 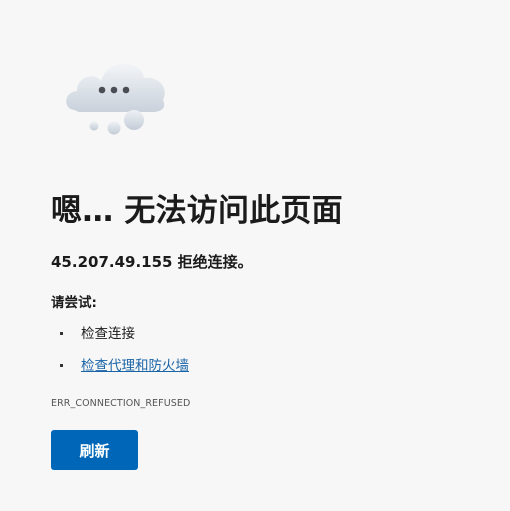 What do you see at coordinates (74, 303) in the screenshot?
I see `try-heading: 请尝试:` at bounding box center [74, 303].